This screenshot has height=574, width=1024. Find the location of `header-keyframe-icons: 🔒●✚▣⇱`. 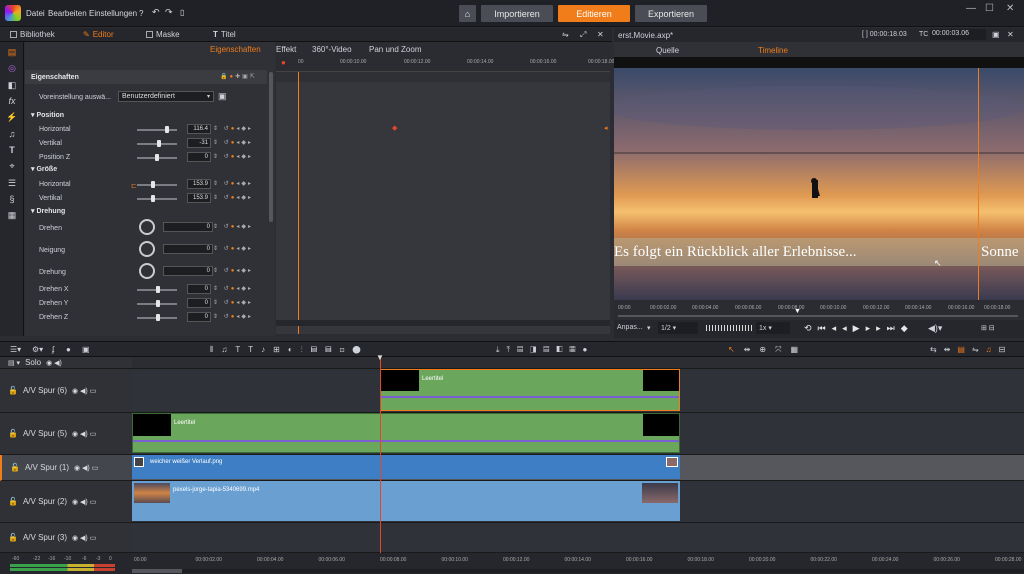

header-keyframe-icons: 🔒●✚▣⇱ is located at coordinates (238, 76).